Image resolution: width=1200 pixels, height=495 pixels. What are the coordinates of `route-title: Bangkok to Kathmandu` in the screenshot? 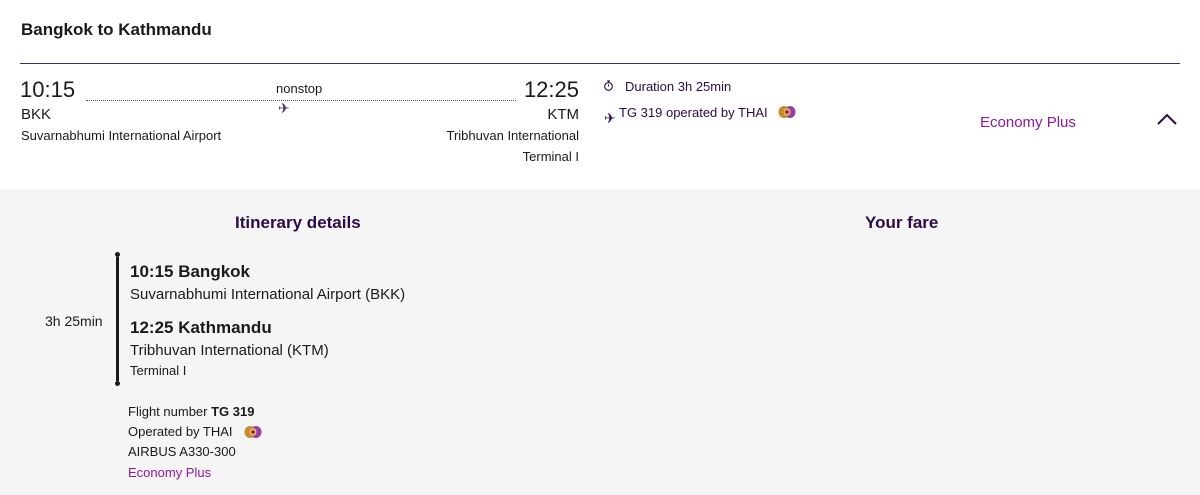 It's located at (116, 29).